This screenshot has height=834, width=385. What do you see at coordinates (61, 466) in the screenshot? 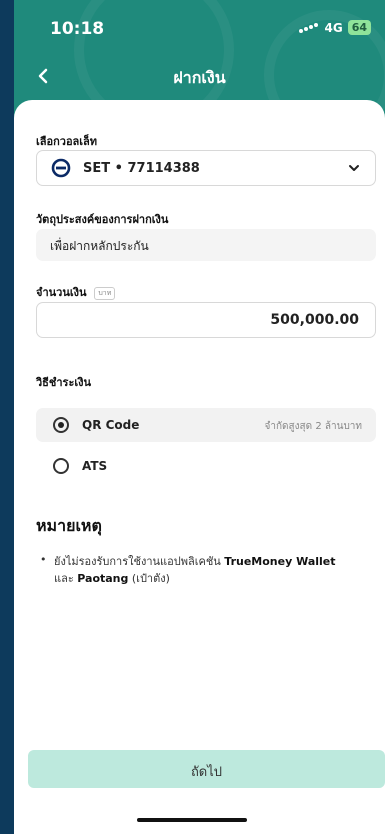
I see `radio-unselected-icon` at bounding box center [61, 466].